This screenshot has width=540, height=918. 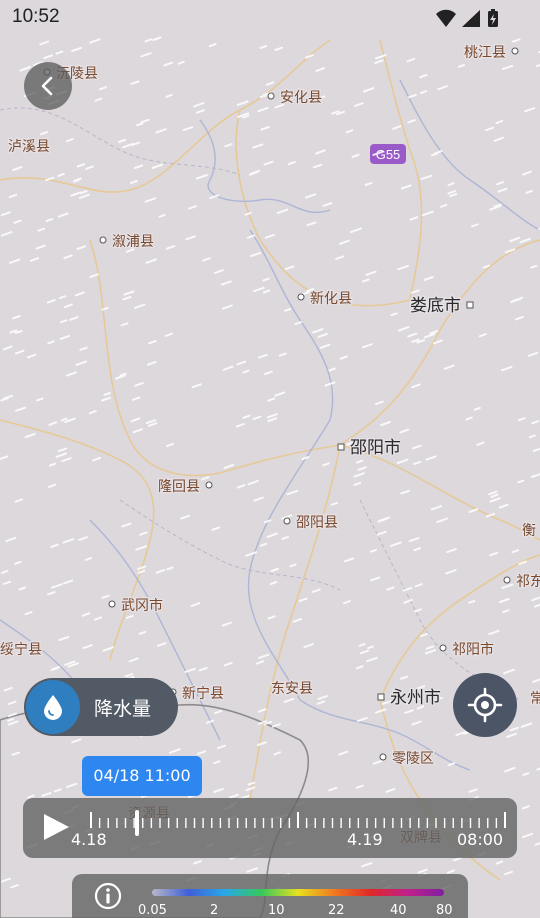 What do you see at coordinates (298, 820) in the screenshot?
I see `timeline-ticks` at bounding box center [298, 820].